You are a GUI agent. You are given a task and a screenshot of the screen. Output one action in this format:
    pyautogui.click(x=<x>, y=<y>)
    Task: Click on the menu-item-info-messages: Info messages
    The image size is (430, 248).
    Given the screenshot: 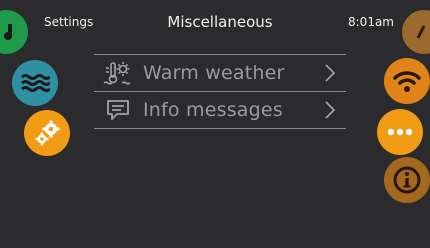 What is the action you would take?
    pyautogui.click(x=220, y=110)
    